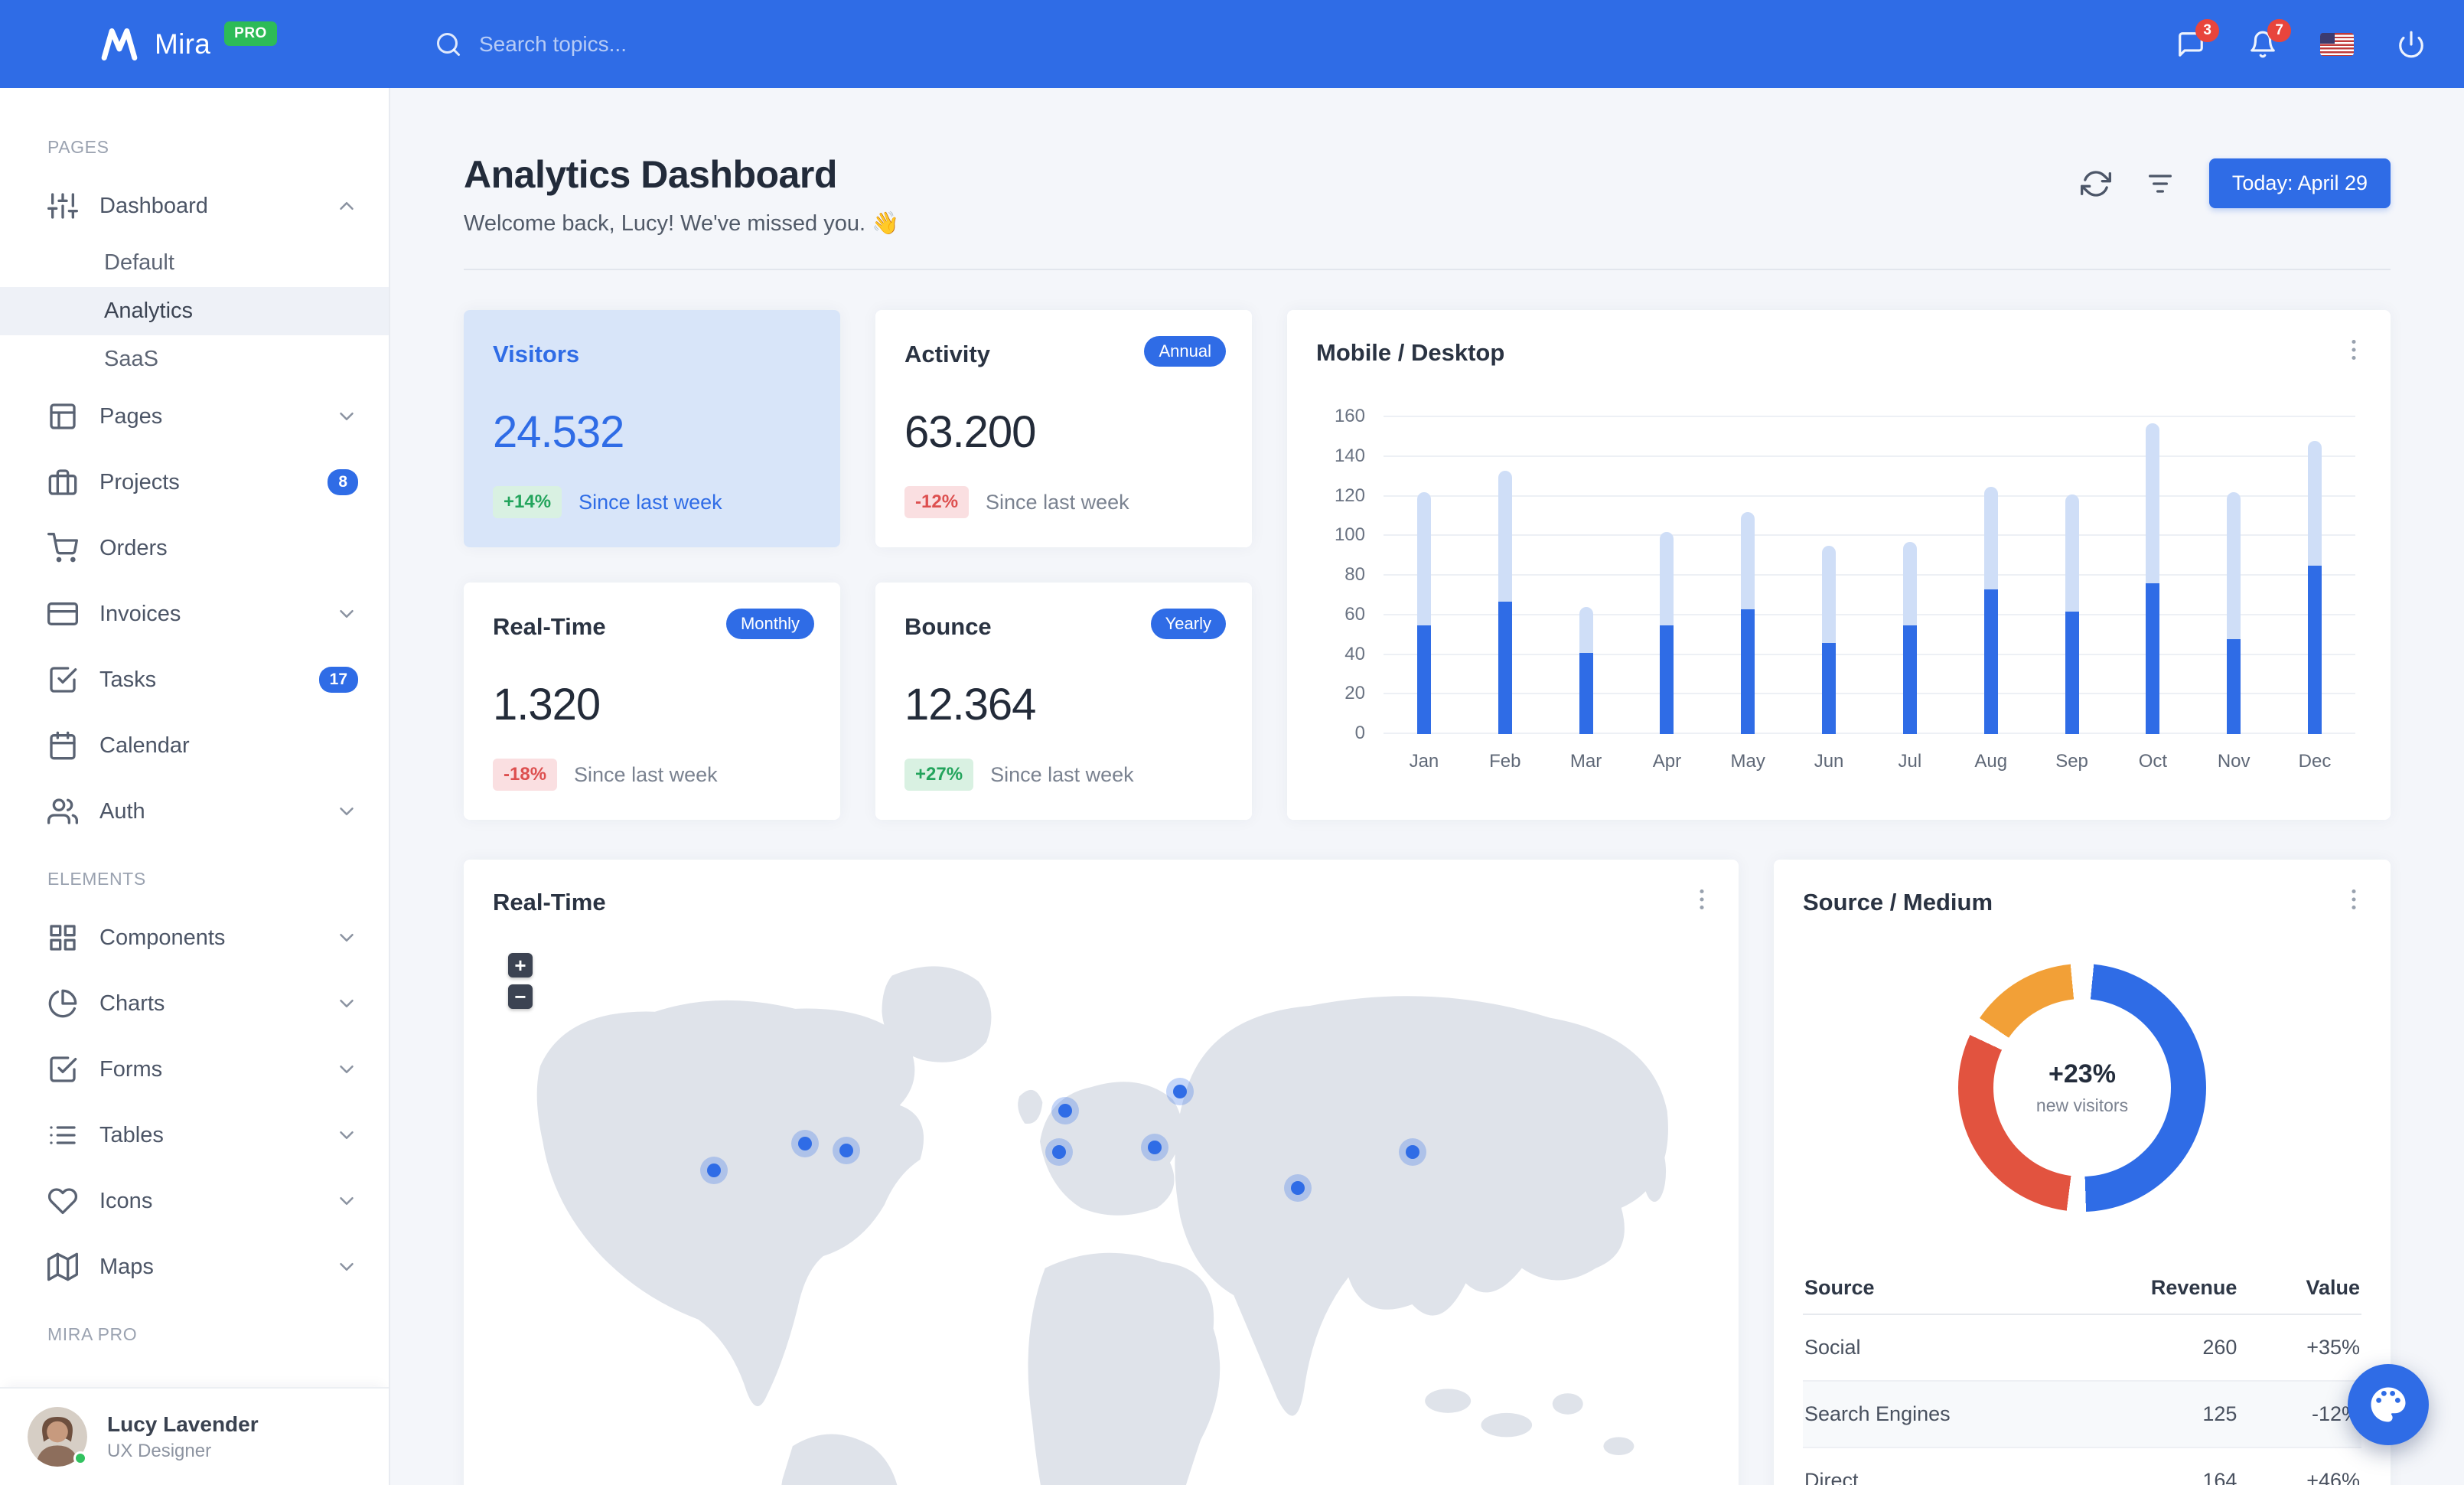 This screenshot has width=2464, height=1485. Describe the element at coordinates (1910, 575) in the screenshot. I see `bar-jul` at that location.